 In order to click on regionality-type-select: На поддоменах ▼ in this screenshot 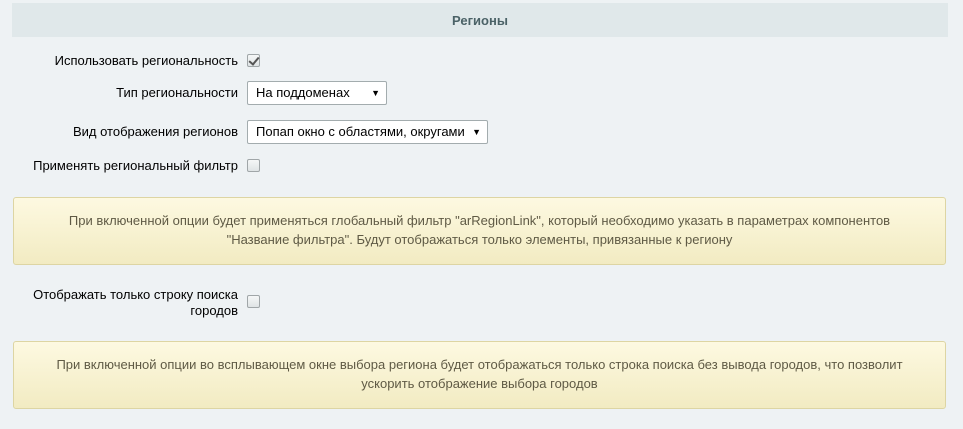, I will do `click(317, 93)`.